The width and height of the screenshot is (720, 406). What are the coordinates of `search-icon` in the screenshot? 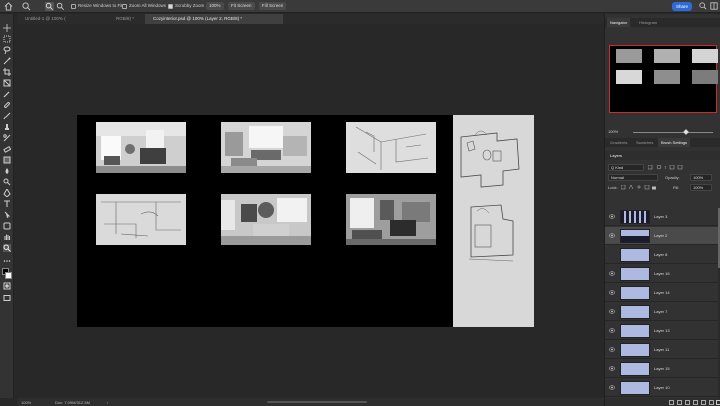 It's located at (703, 6).